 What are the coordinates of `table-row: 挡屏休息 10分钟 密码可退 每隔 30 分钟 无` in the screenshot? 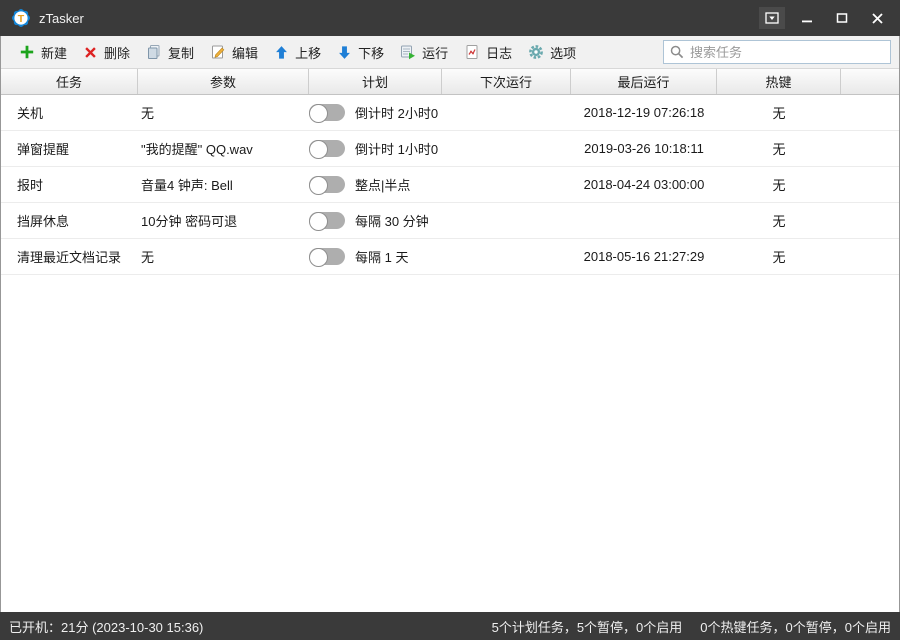 It's located at (450, 221).